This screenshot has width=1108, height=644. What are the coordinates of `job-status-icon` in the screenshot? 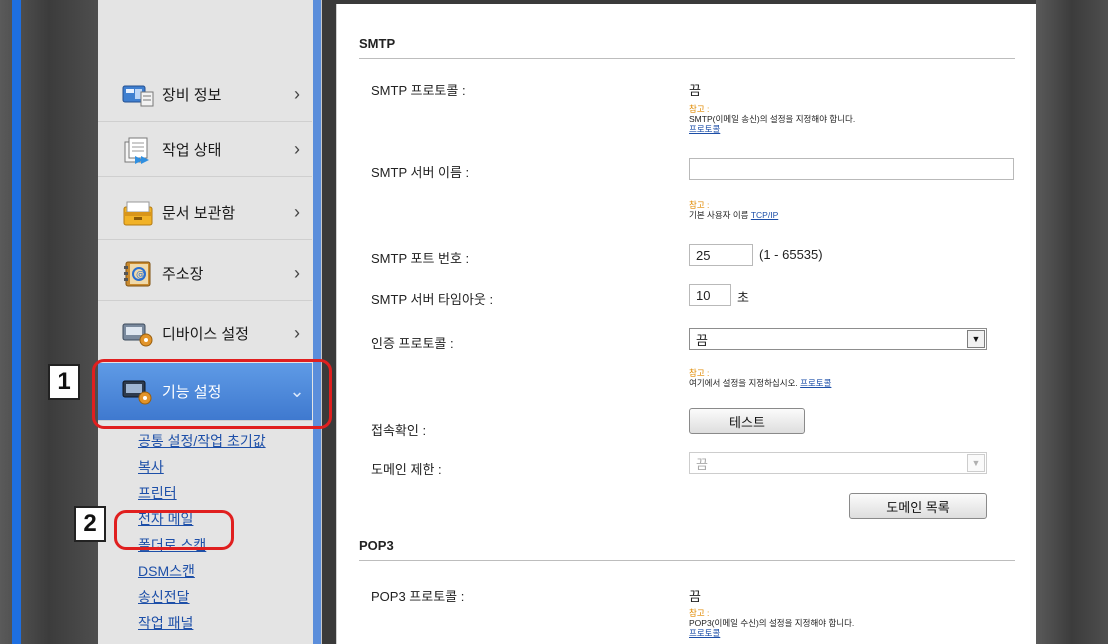 It's located at (138, 150).